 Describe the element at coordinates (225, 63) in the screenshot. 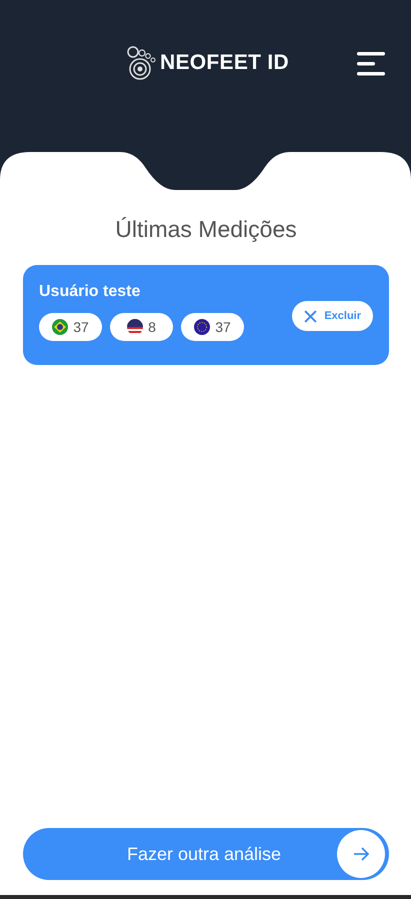

I see `logo-text: NEOFEET ID` at that location.